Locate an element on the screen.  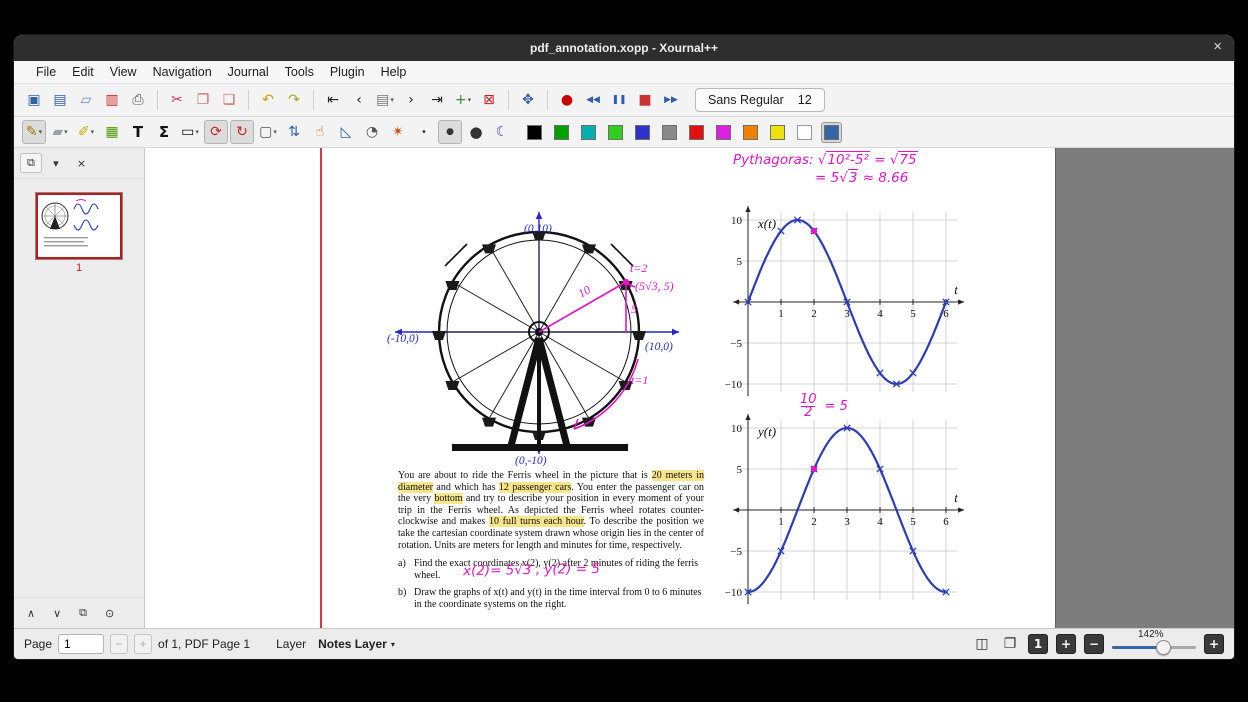
color-blue is located at coordinates (642, 132).